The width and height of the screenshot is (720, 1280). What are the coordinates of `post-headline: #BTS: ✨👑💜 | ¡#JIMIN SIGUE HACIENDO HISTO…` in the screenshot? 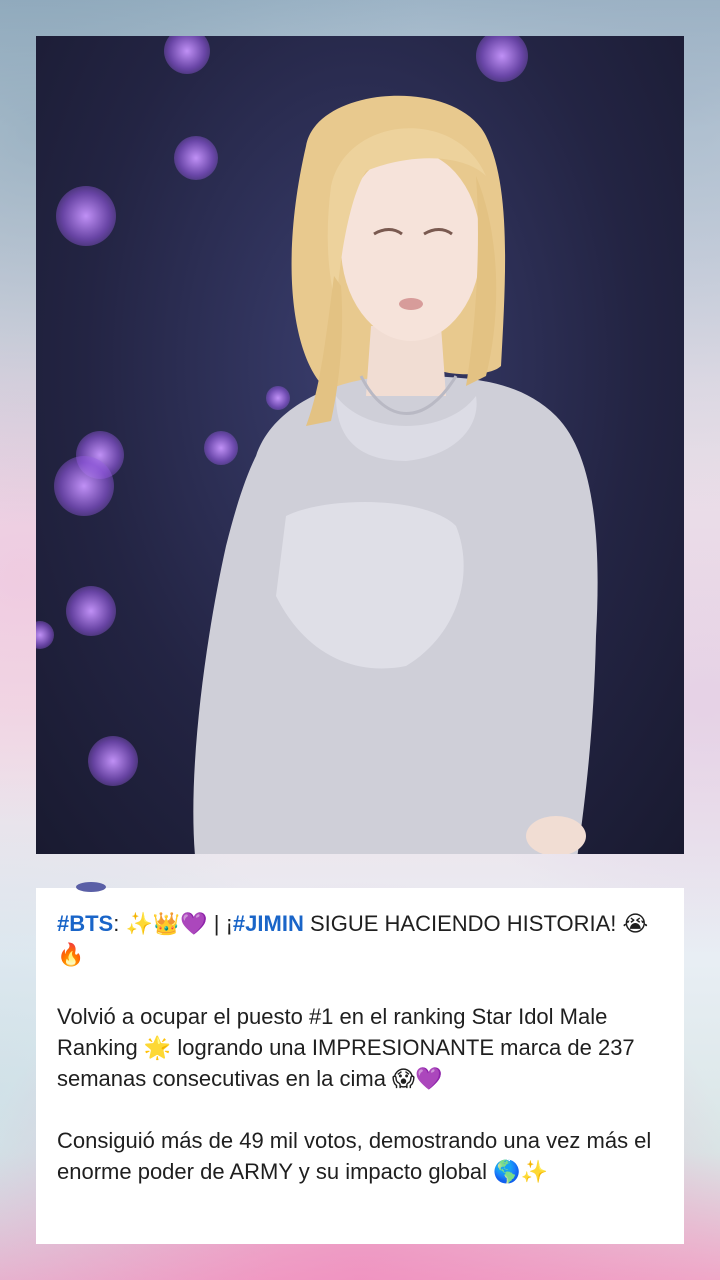 It's located at (359, 939).